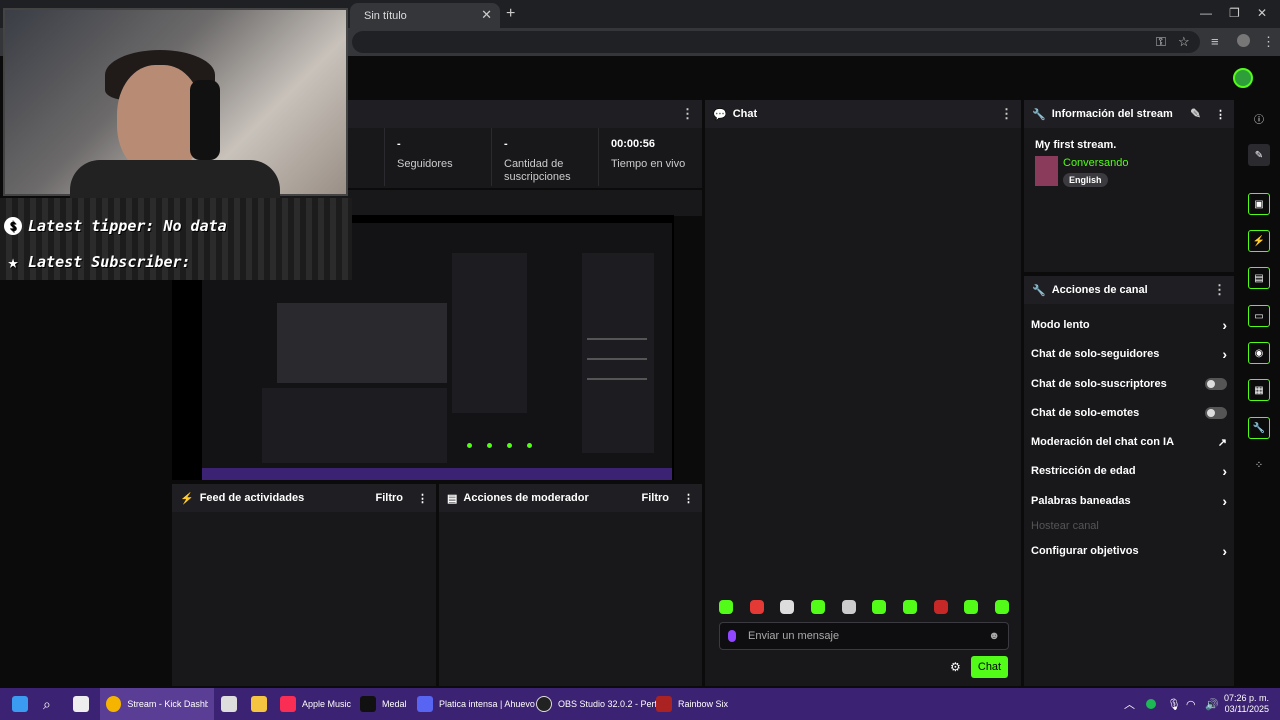 This screenshot has width=1280, height=720. What do you see at coordinates (1129, 501) in the screenshot?
I see `banned-words-item: Palabras baneadas ›` at bounding box center [1129, 501].